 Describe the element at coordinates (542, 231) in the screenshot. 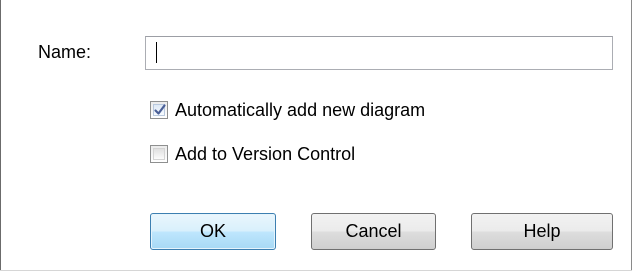

I see `help-button: Help` at that location.